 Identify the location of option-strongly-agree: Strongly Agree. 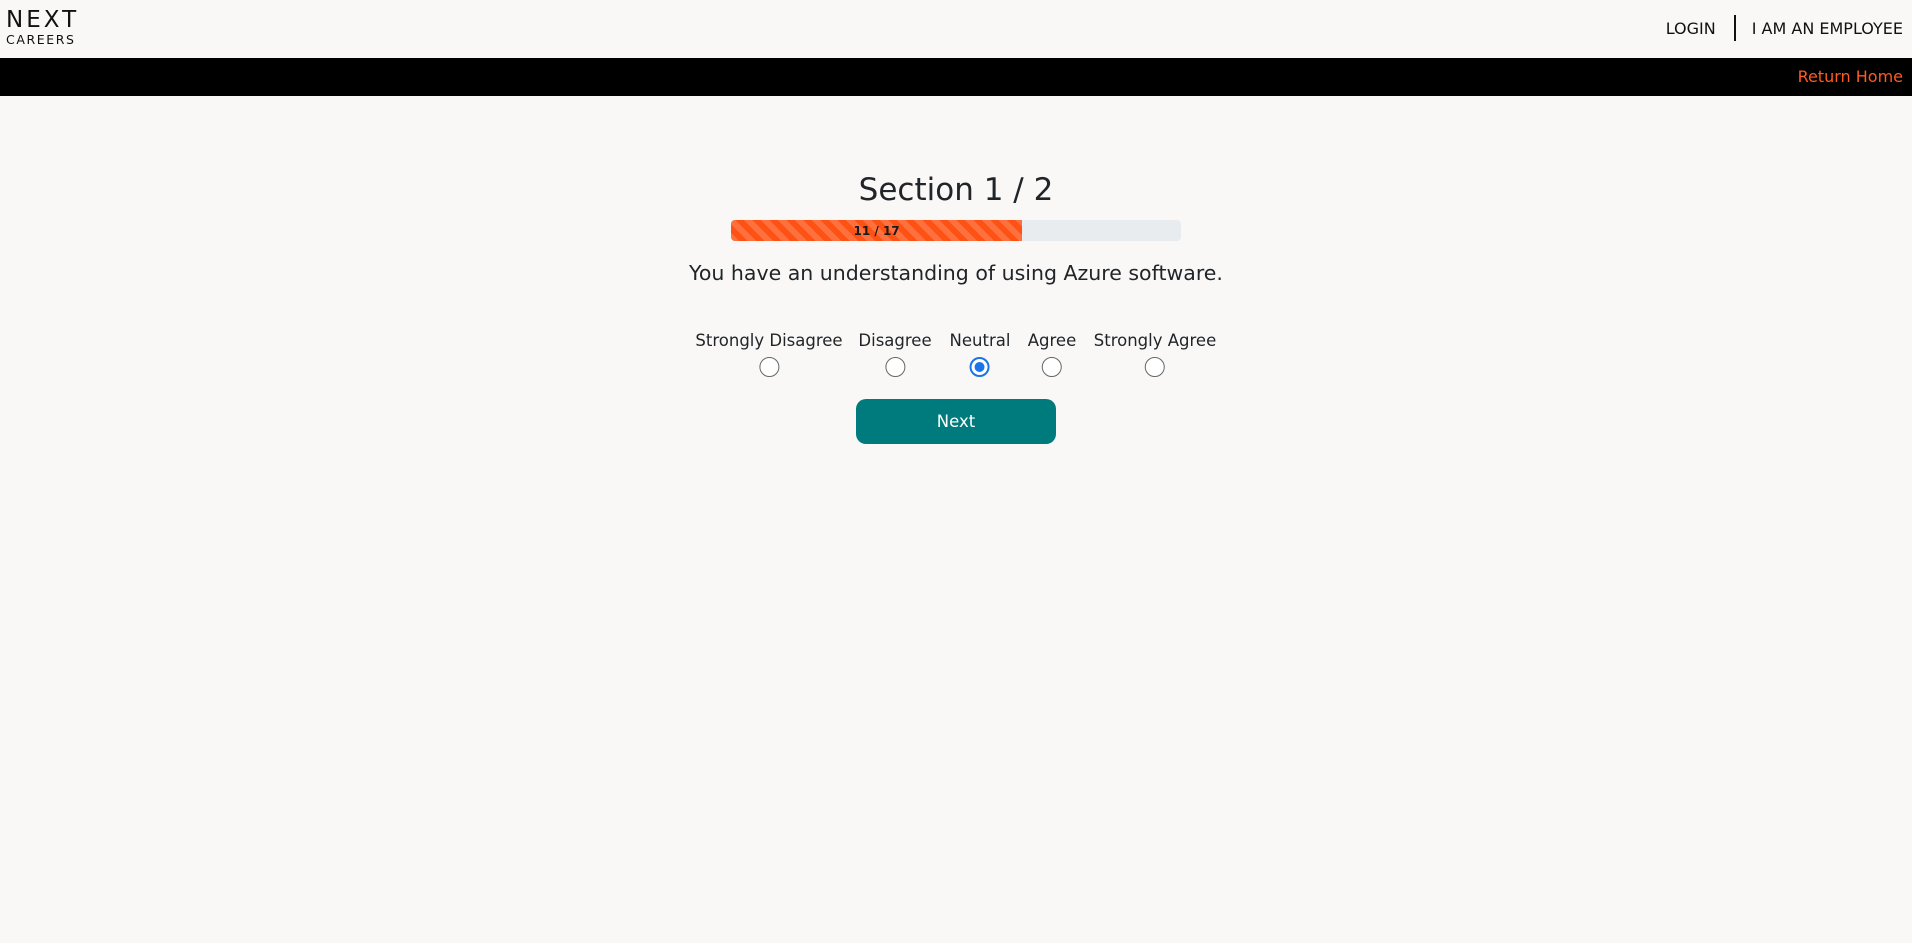
(1155, 353).